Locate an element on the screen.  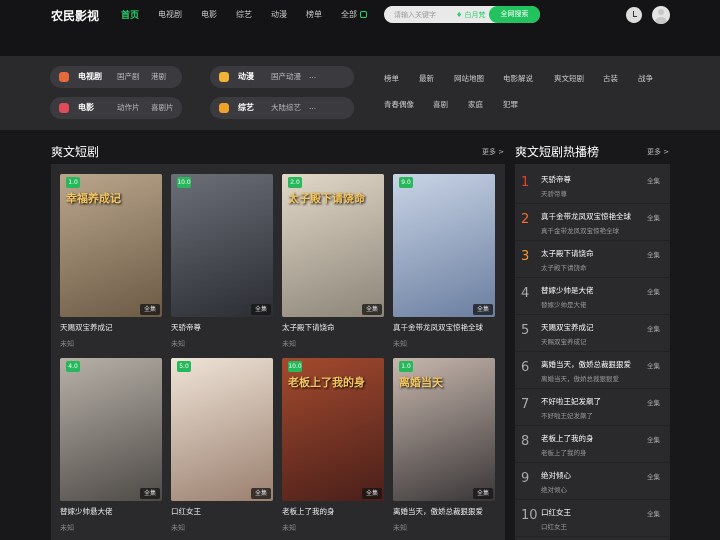
search-button: 全网搜索 is located at coordinates (514, 14).